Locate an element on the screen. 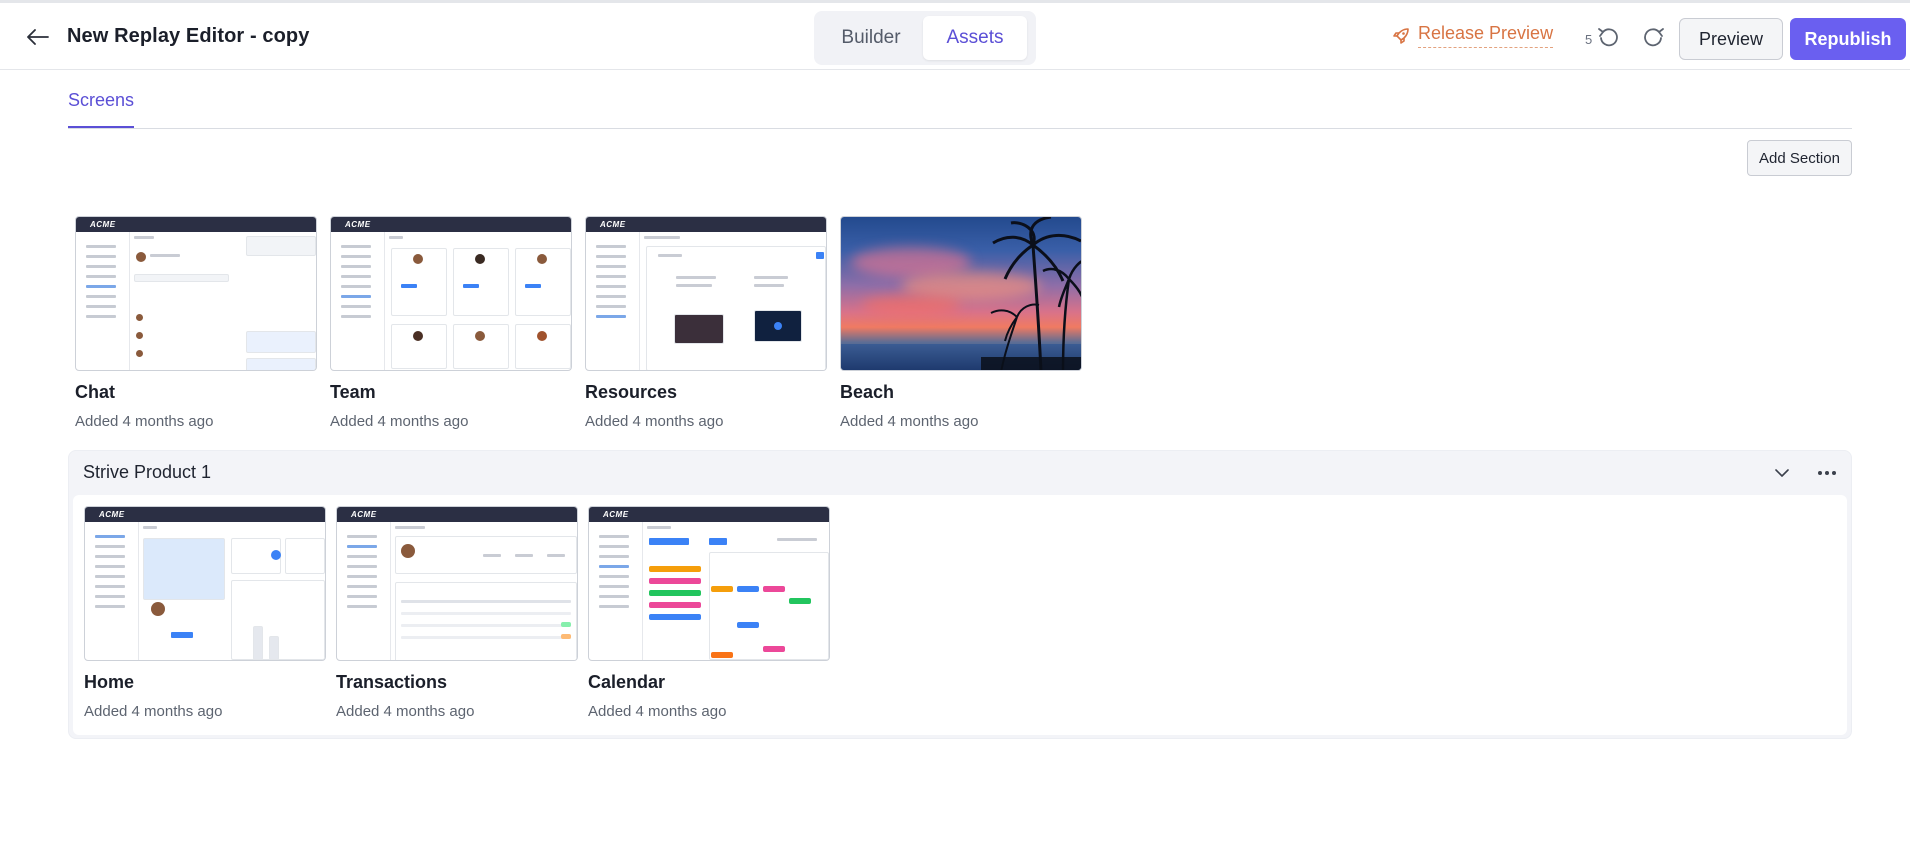 The height and width of the screenshot is (864, 1910). redo-icon is located at coordinates (1654, 38).